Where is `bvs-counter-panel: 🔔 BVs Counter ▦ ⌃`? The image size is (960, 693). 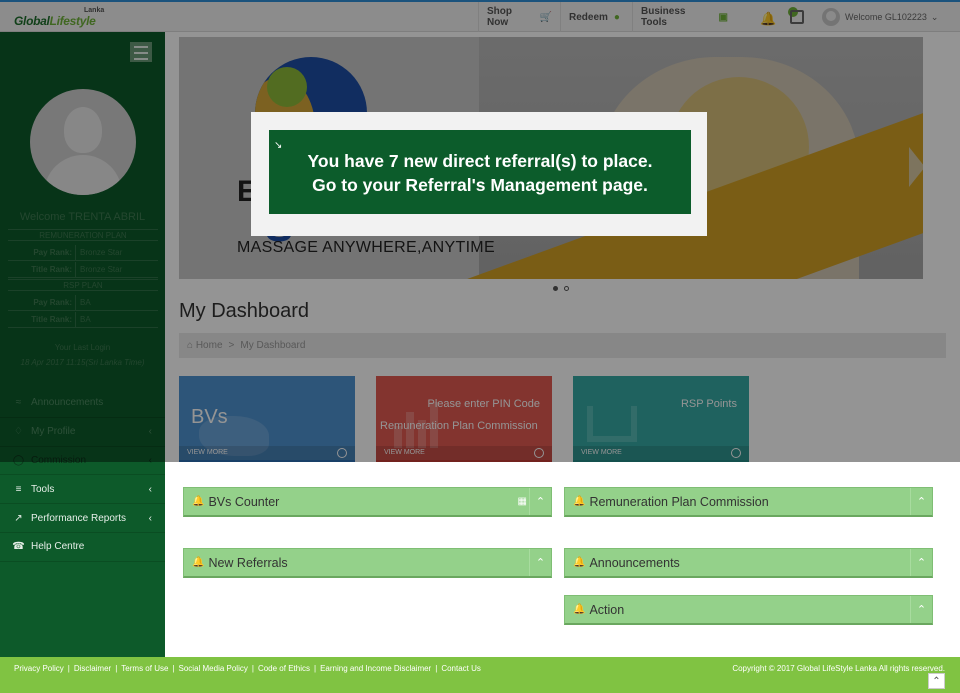 bvs-counter-panel: 🔔 BVs Counter ▦ ⌃ is located at coordinates (367, 502).